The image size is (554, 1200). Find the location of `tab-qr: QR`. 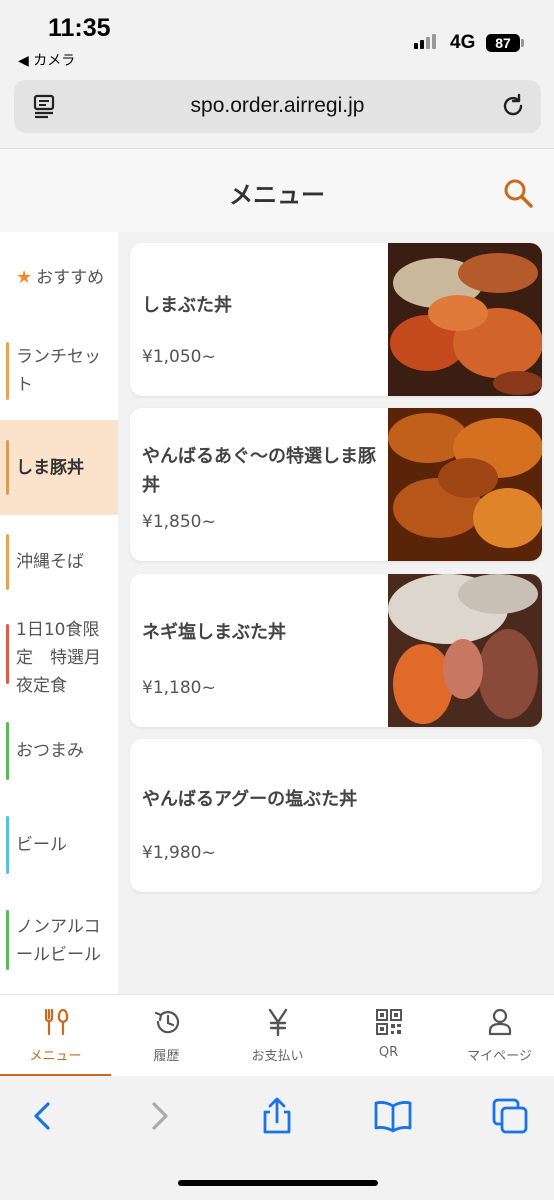

tab-qr: QR is located at coordinates (388, 1036).